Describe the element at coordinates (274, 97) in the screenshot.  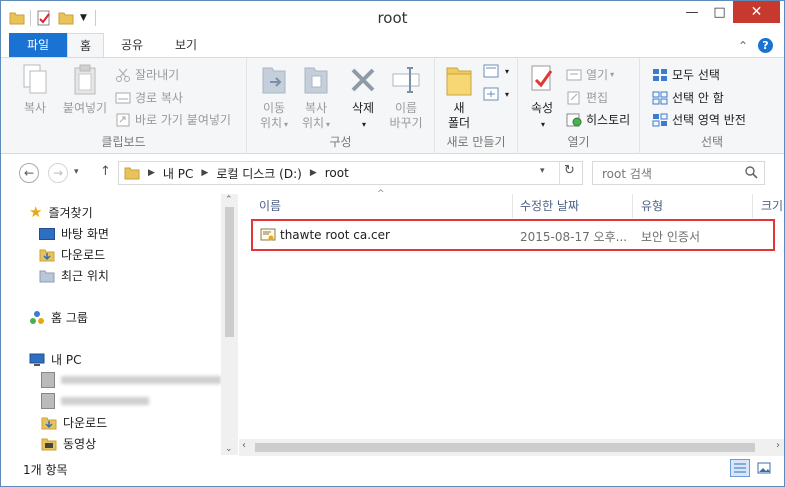
I see `move-to-button: 이동 위치 ▾` at that location.